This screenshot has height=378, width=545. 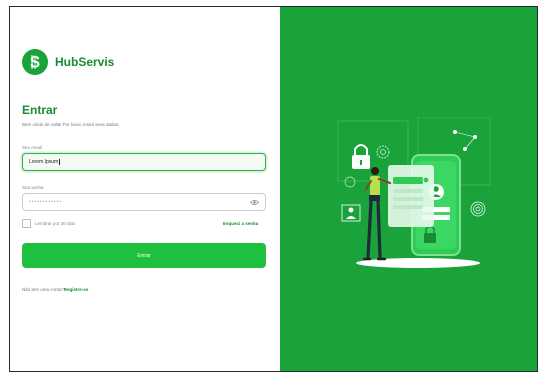 What do you see at coordinates (32, 147) in the screenshot?
I see `email-label: Seu email` at bounding box center [32, 147].